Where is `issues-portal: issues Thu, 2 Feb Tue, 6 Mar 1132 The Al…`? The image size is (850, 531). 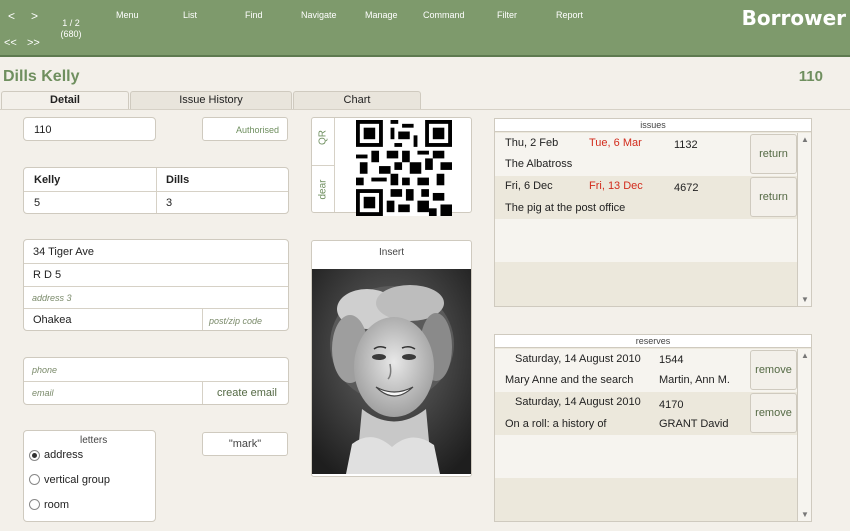
issues-portal: issues Thu, 2 Feb Tue, 6 Mar 1132 The Al… is located at coordinates (653, 212).